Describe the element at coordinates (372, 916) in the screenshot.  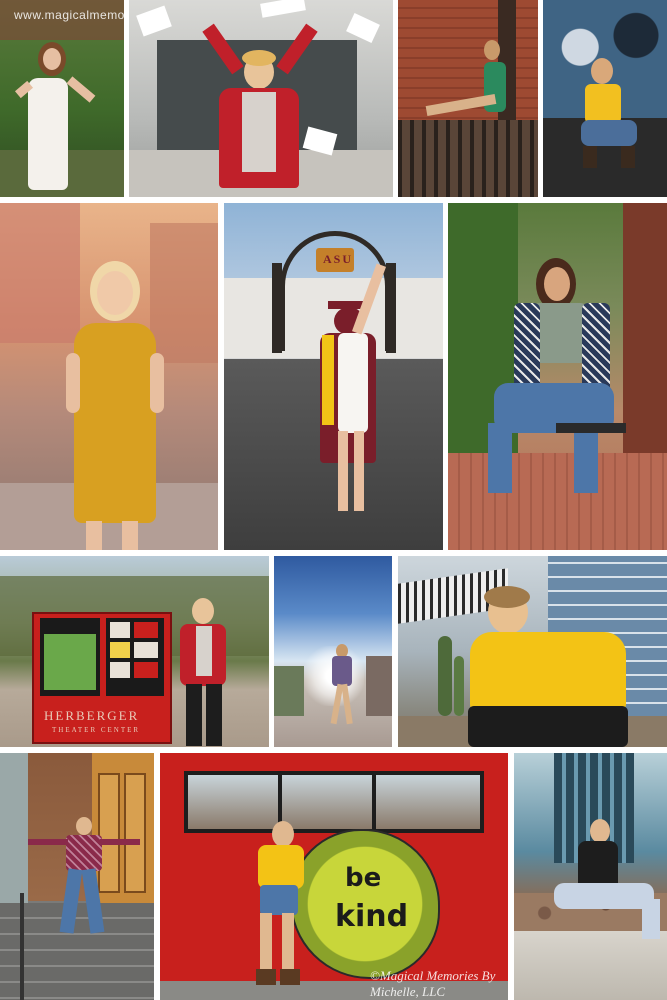
I see `mural-word-kind: kind` at that location.